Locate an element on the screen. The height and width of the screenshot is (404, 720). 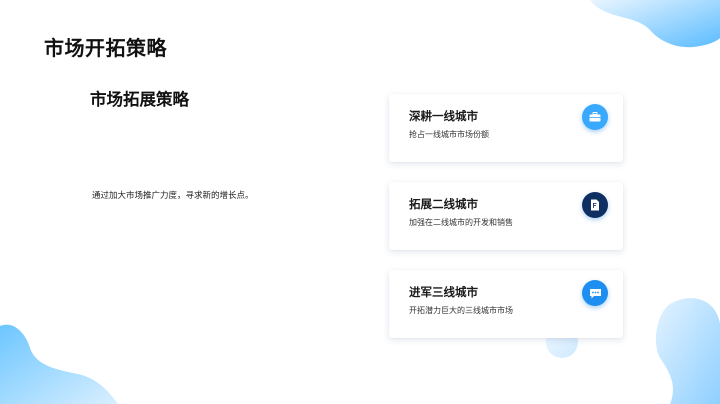
card-title: 深耕一线城市 is located at coordinates (443, 116).